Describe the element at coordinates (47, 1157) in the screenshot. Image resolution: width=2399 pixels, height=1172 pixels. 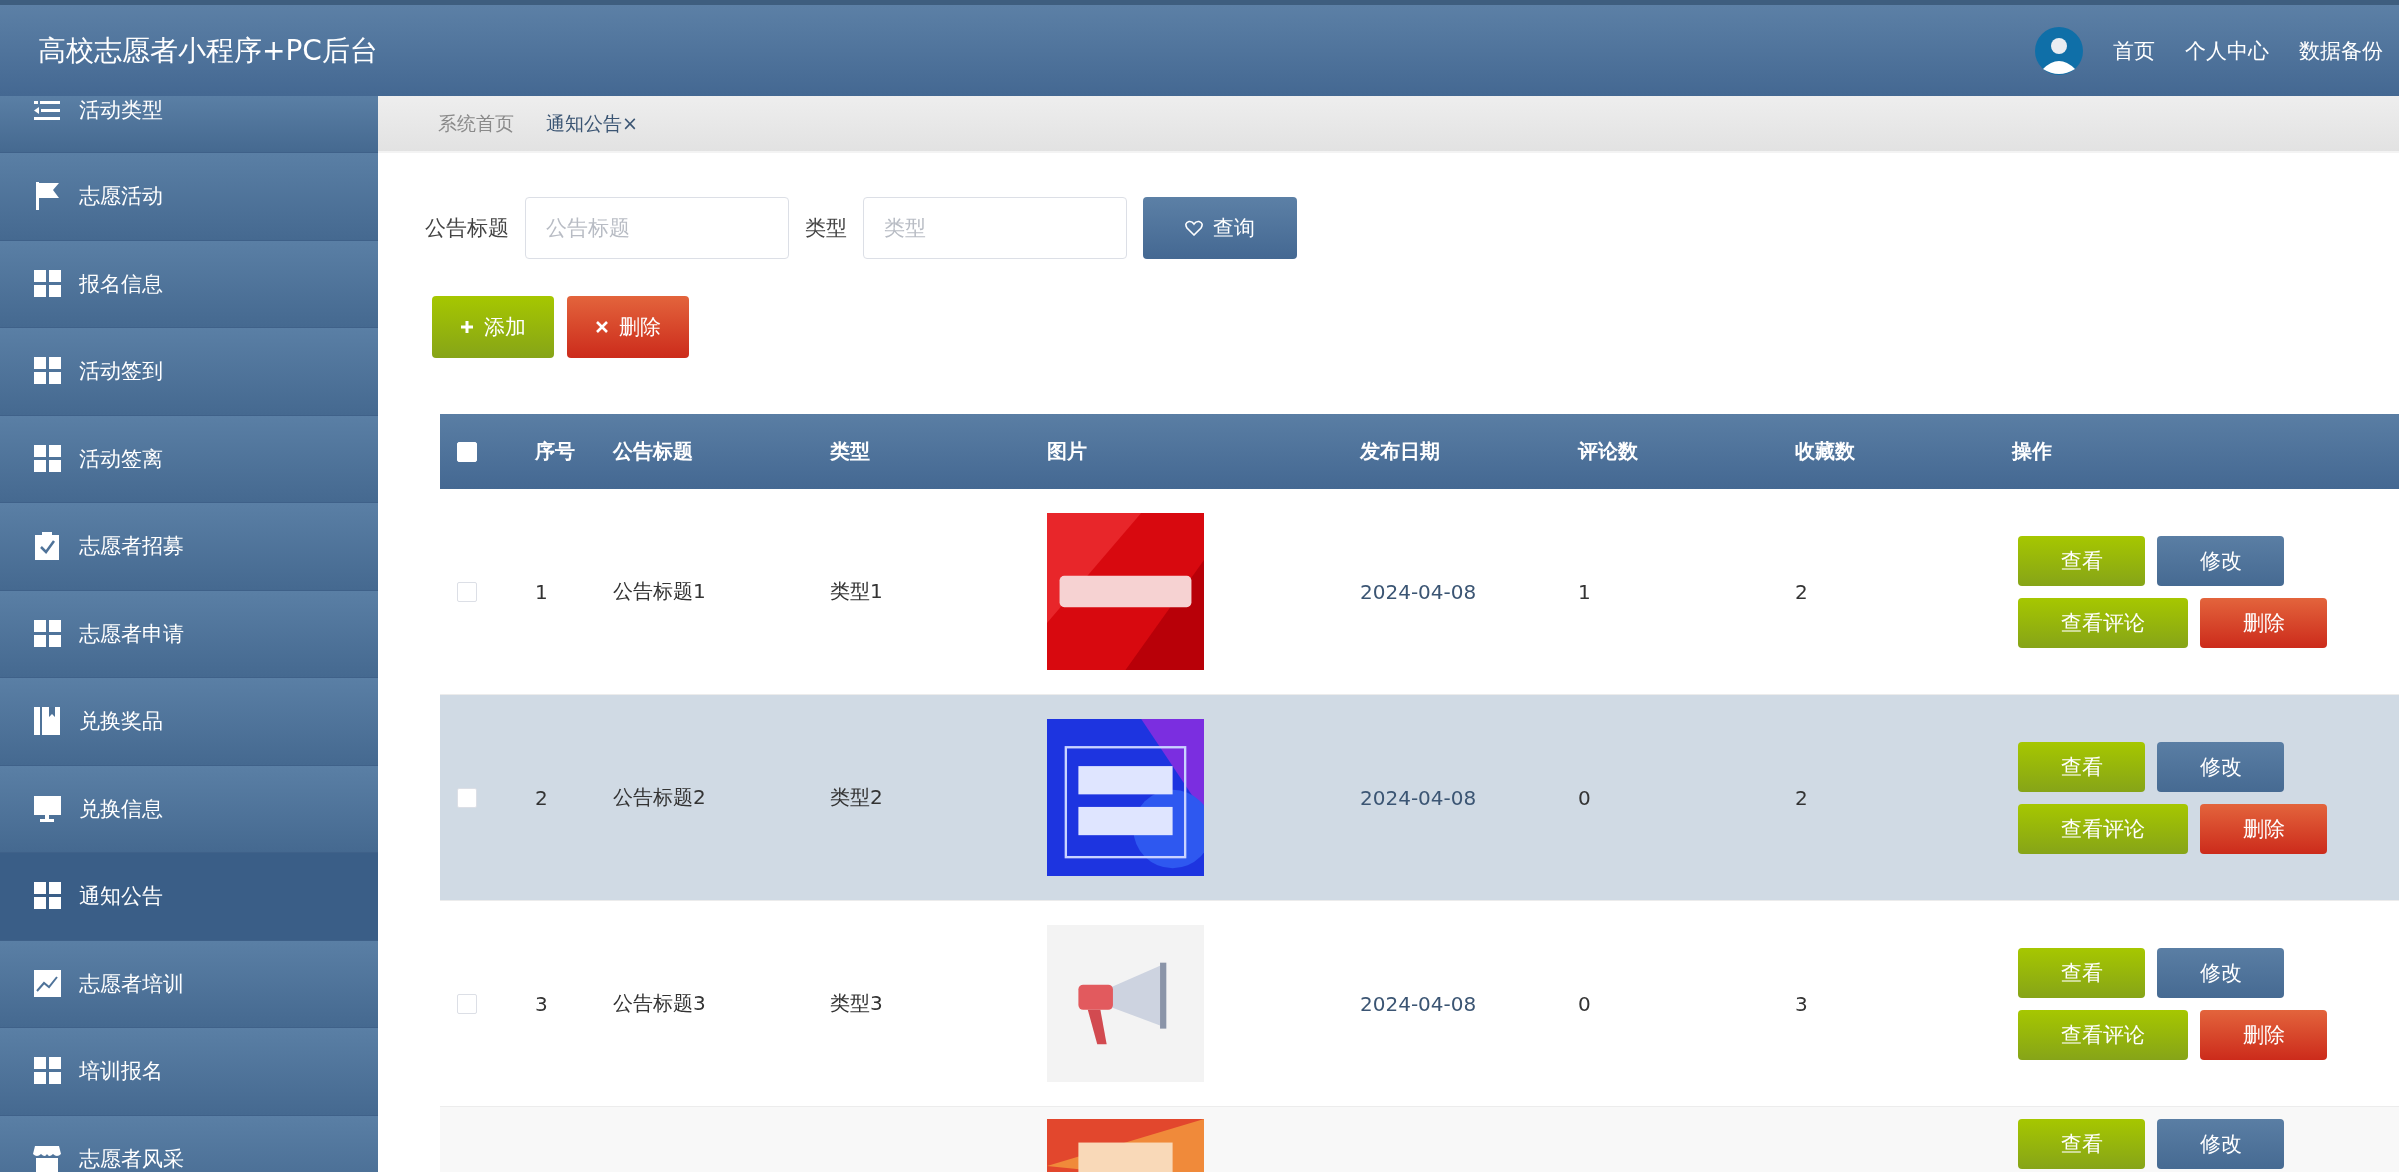
I see `shop-icon` at that location.